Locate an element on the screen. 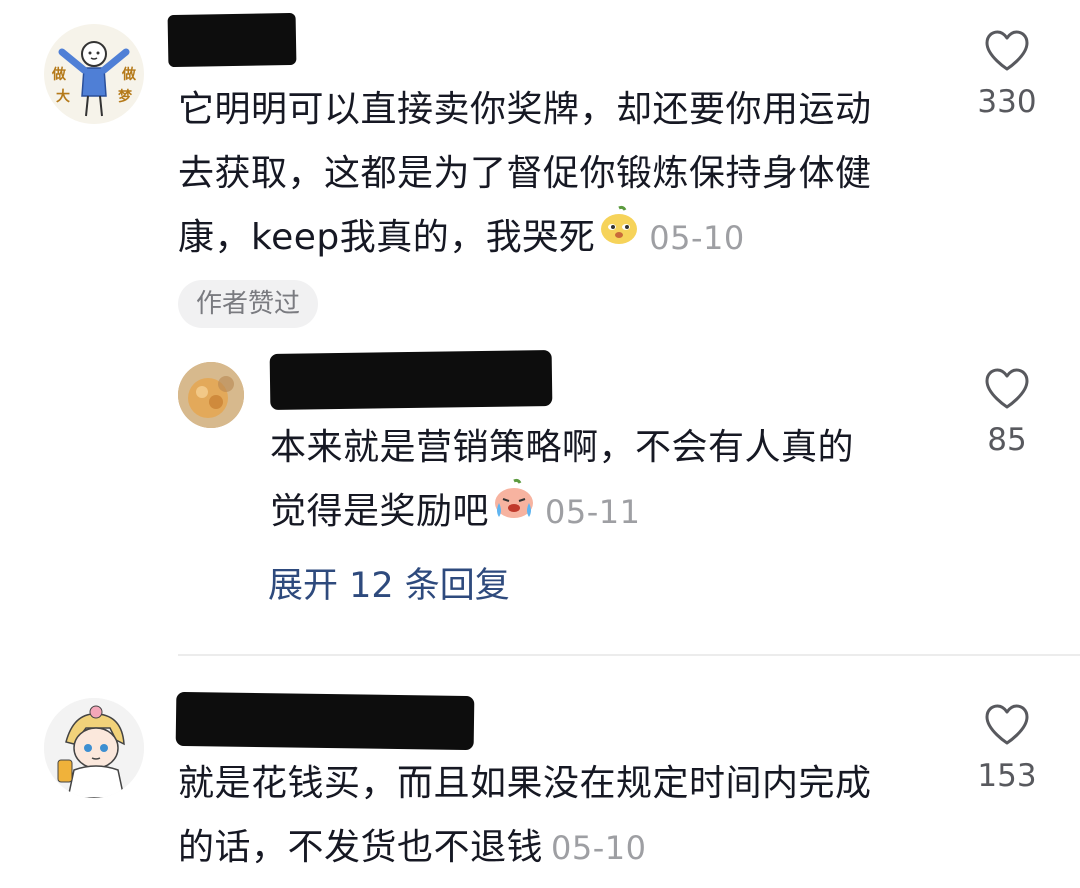 This screenshot has width=1080, height=888. comment-line: 它明明可以直接卖你奖牌，却还要你用运动 is located at coordinates (525, 109).